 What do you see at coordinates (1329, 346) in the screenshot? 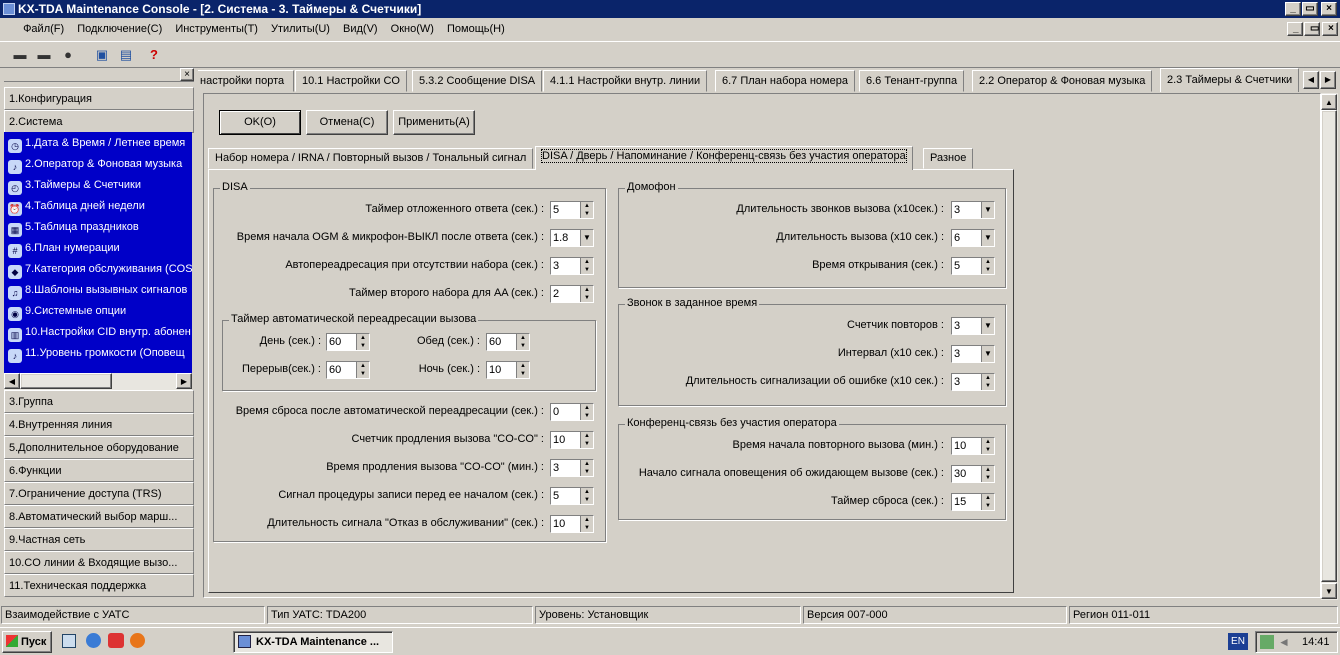
I see `vscroll-thumb` at bounding box center [1329, 346].